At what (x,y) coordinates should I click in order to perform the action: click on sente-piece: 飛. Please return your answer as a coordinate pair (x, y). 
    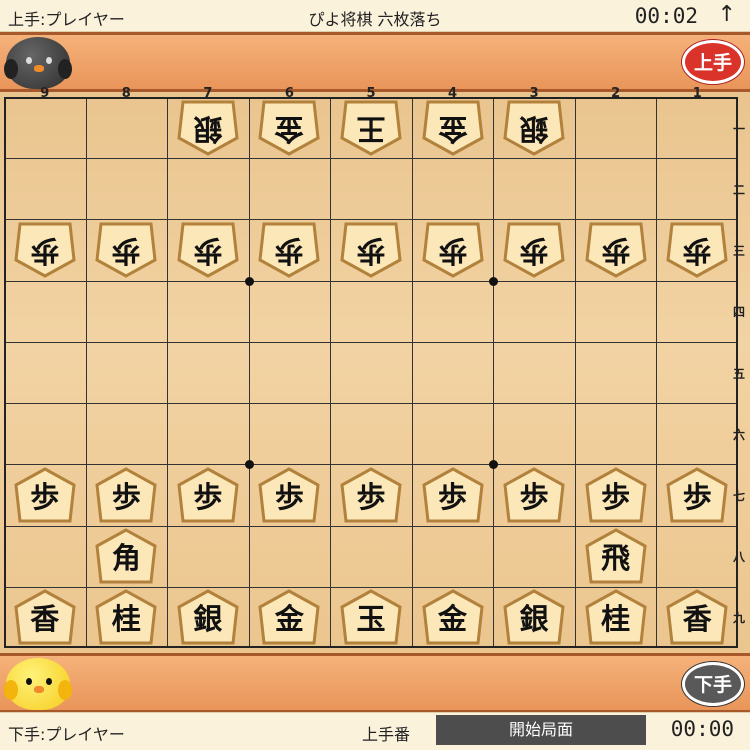
    Looking at the image, I should click on (616, 556).